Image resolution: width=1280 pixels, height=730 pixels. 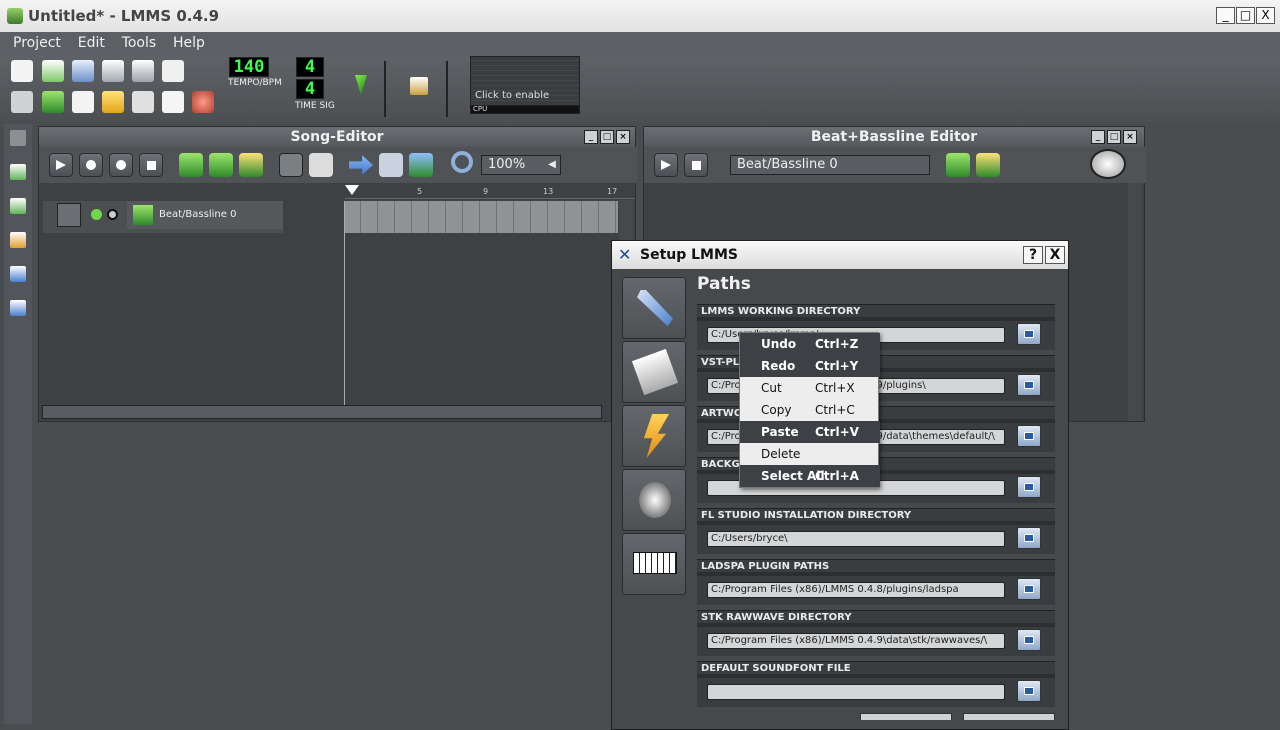 I want to click on recent-projects-icon, so click(x=113, y=71).